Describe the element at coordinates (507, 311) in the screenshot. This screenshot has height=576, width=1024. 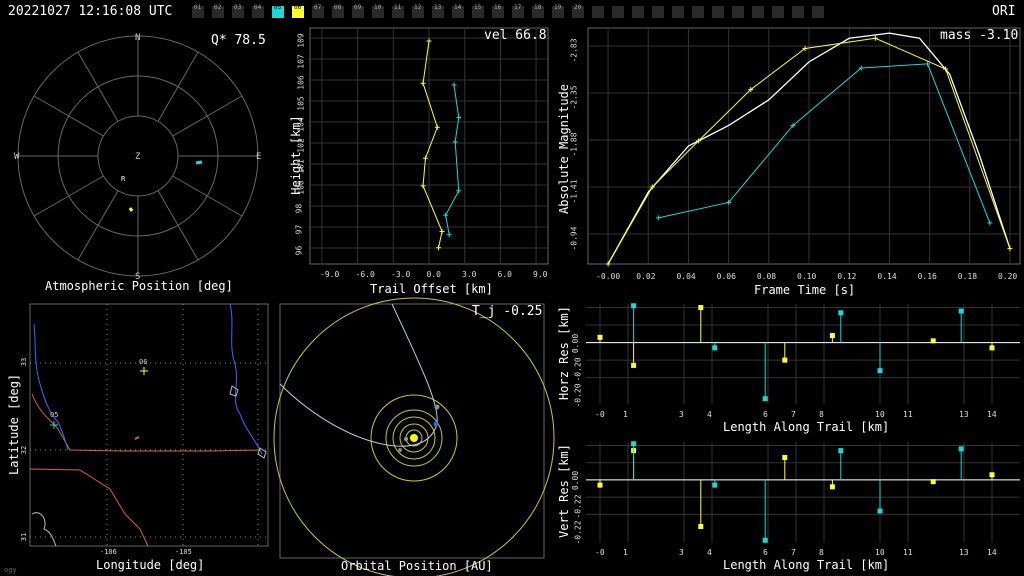
I see `tj-label: T_j -0.25` at that location.